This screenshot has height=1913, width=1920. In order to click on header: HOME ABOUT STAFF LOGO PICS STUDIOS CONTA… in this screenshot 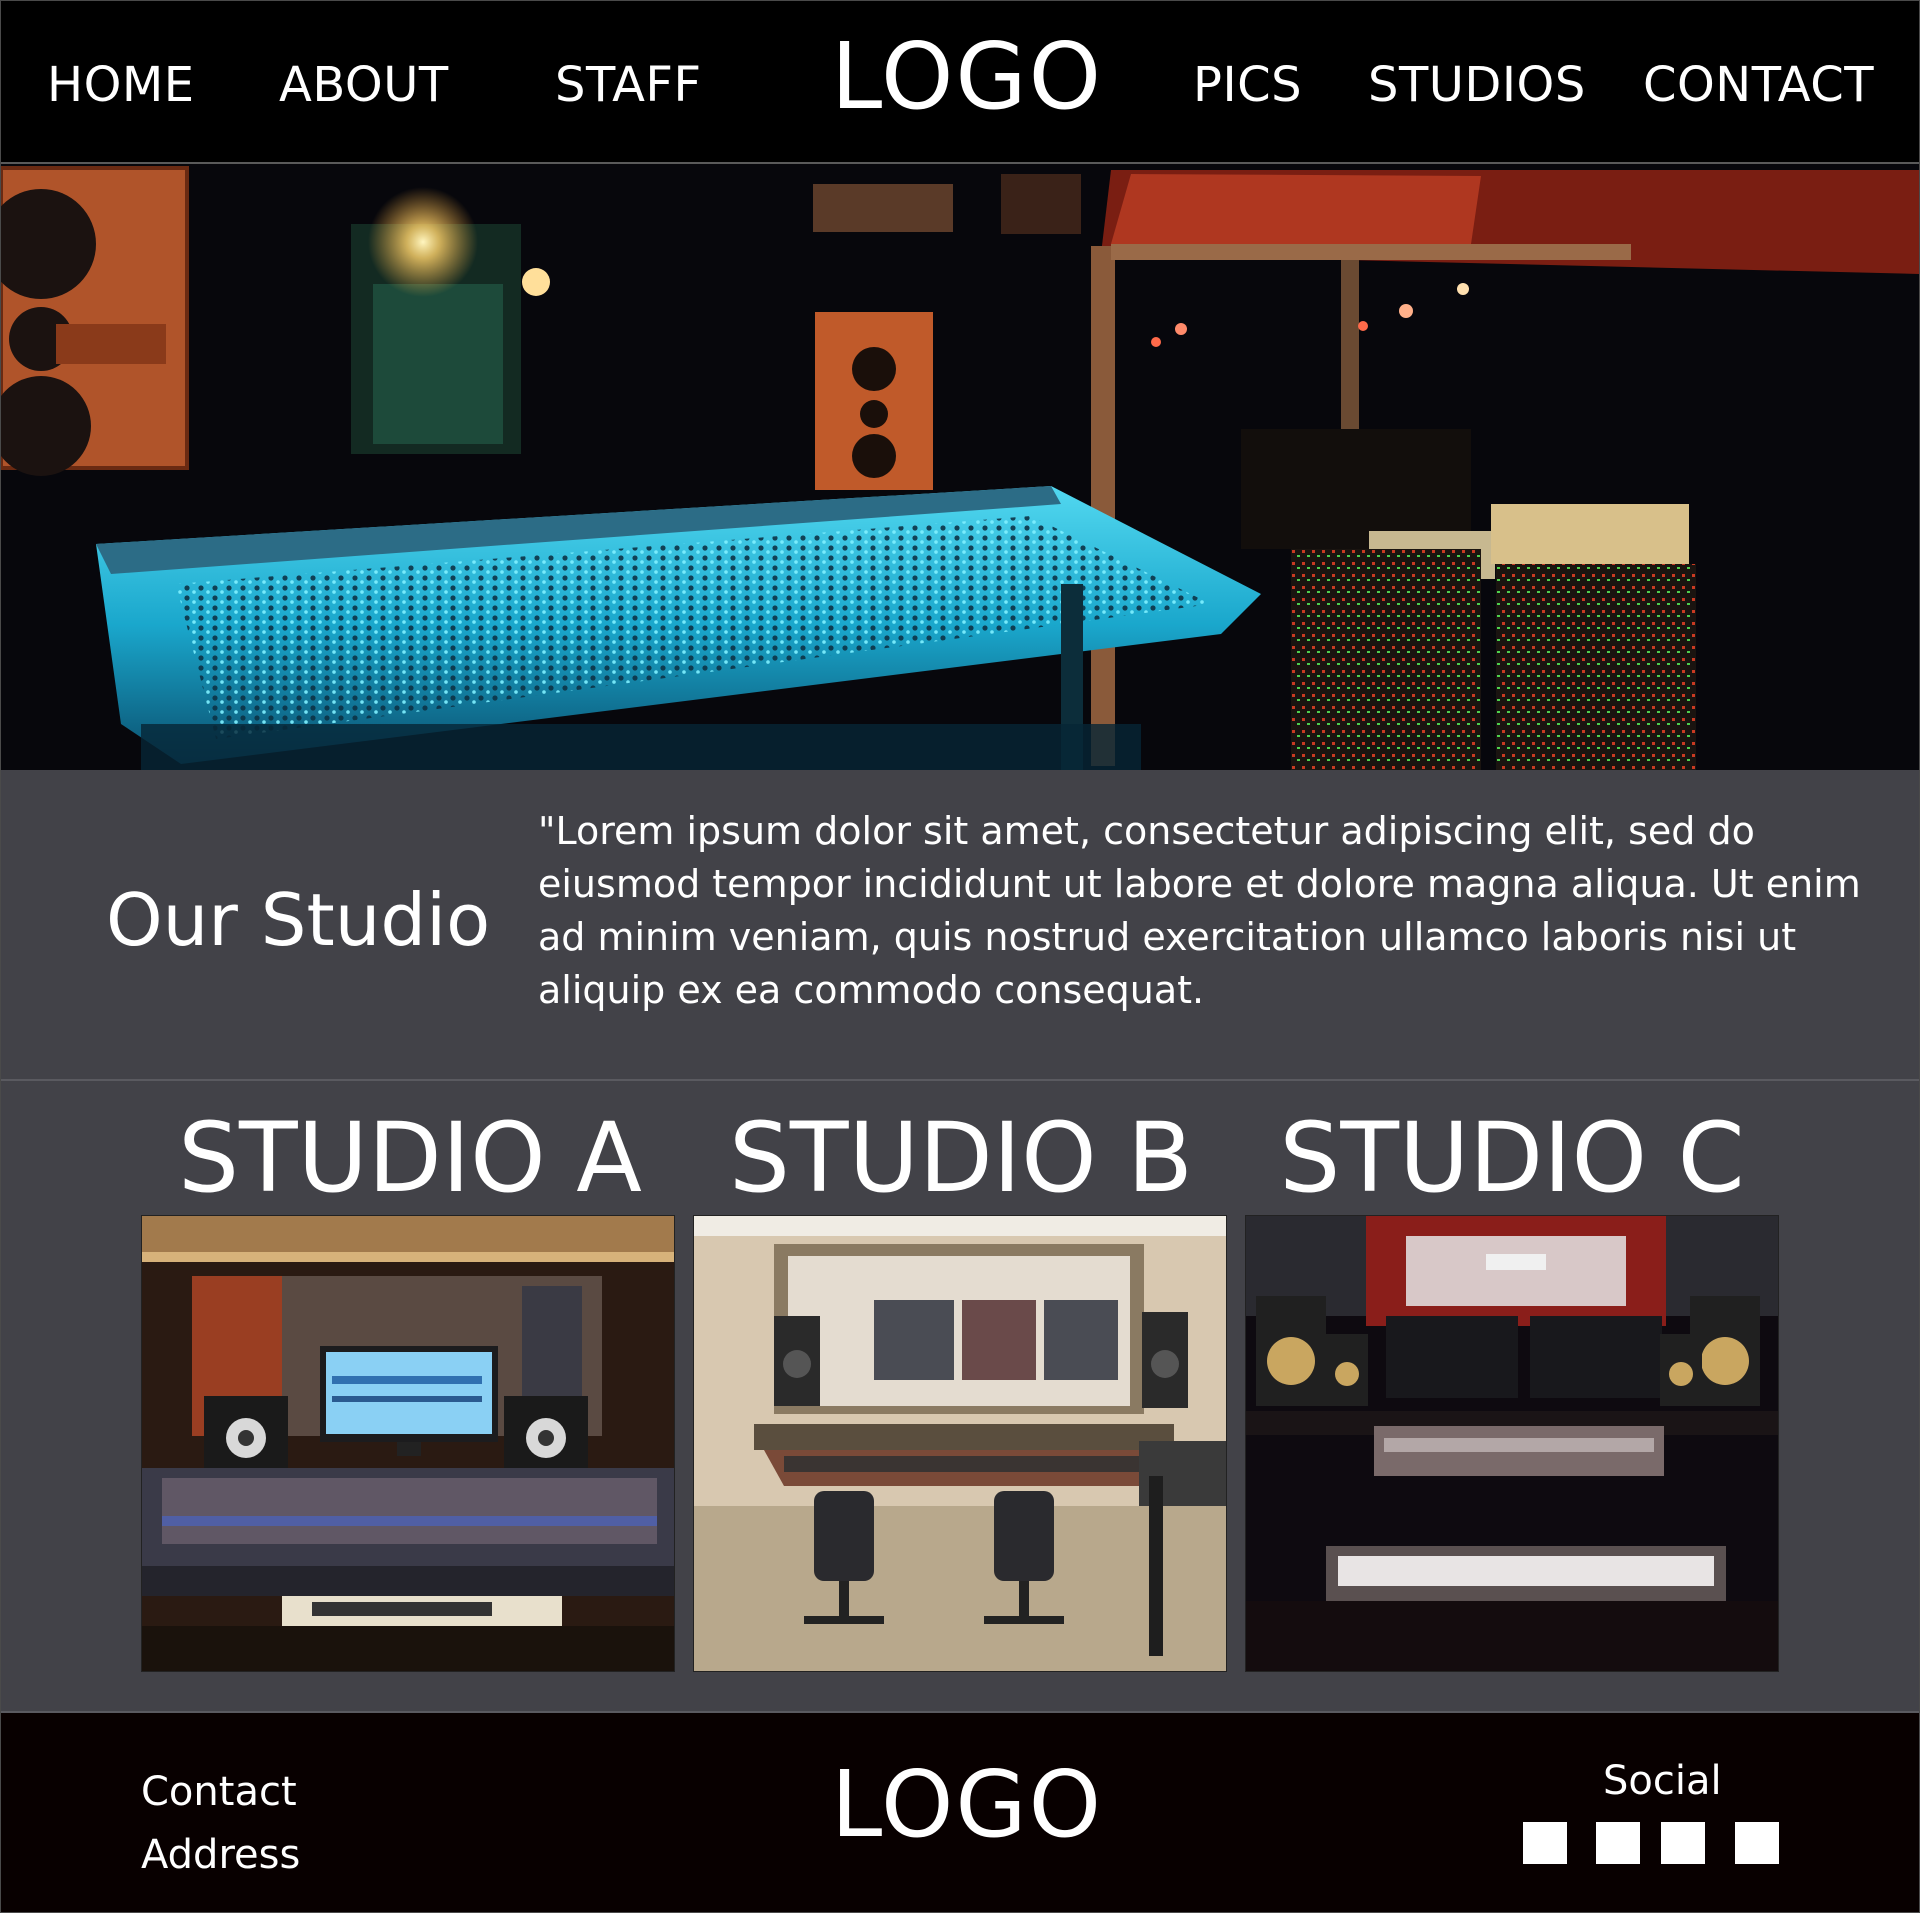, I will do `click(960, 82)`.